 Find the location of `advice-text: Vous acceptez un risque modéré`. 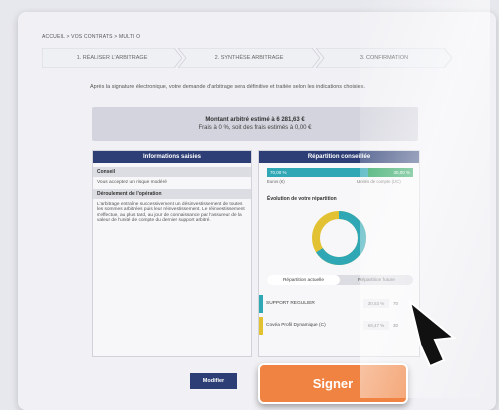

advice-text: Vous acceptez un risque modéré is located at coordinates (132, 182).